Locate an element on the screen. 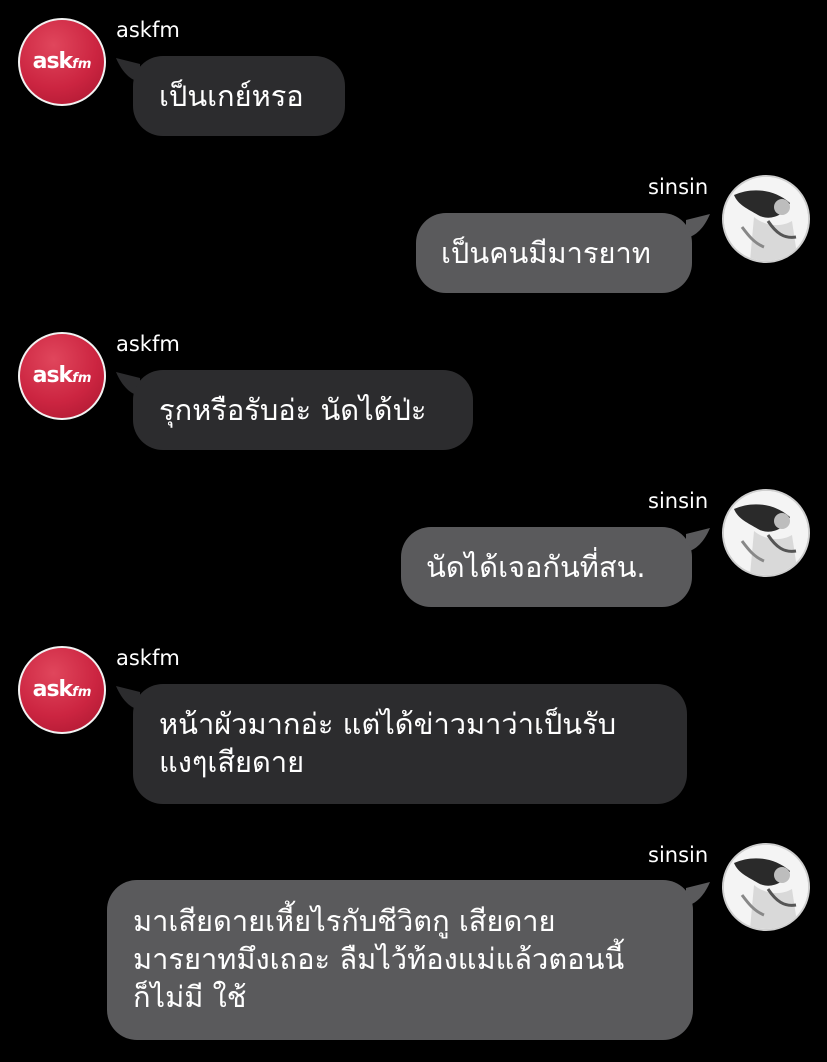 The height and width of the screenshot is (1062, 827). message-bubble: รุกหรือรับอ่ะ นัดได้ป่ะ is located at coordinates (303, 410).